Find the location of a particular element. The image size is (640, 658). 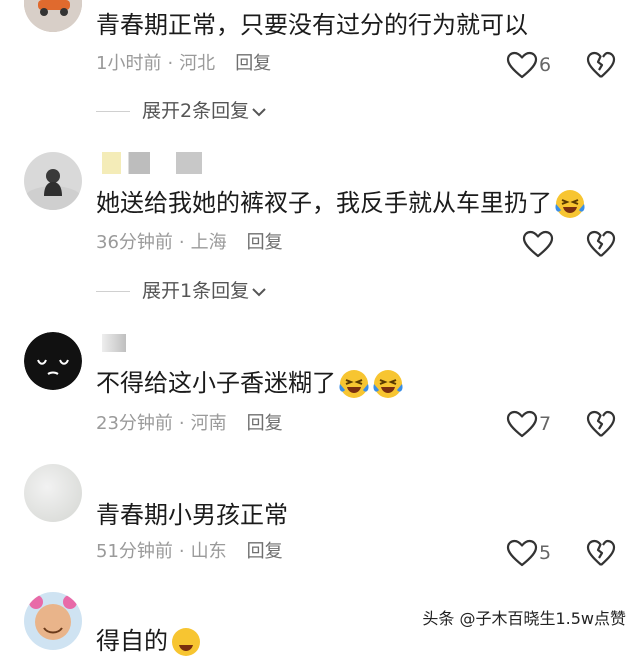

comment-location: 上海 is located at coordinates (208, 242).